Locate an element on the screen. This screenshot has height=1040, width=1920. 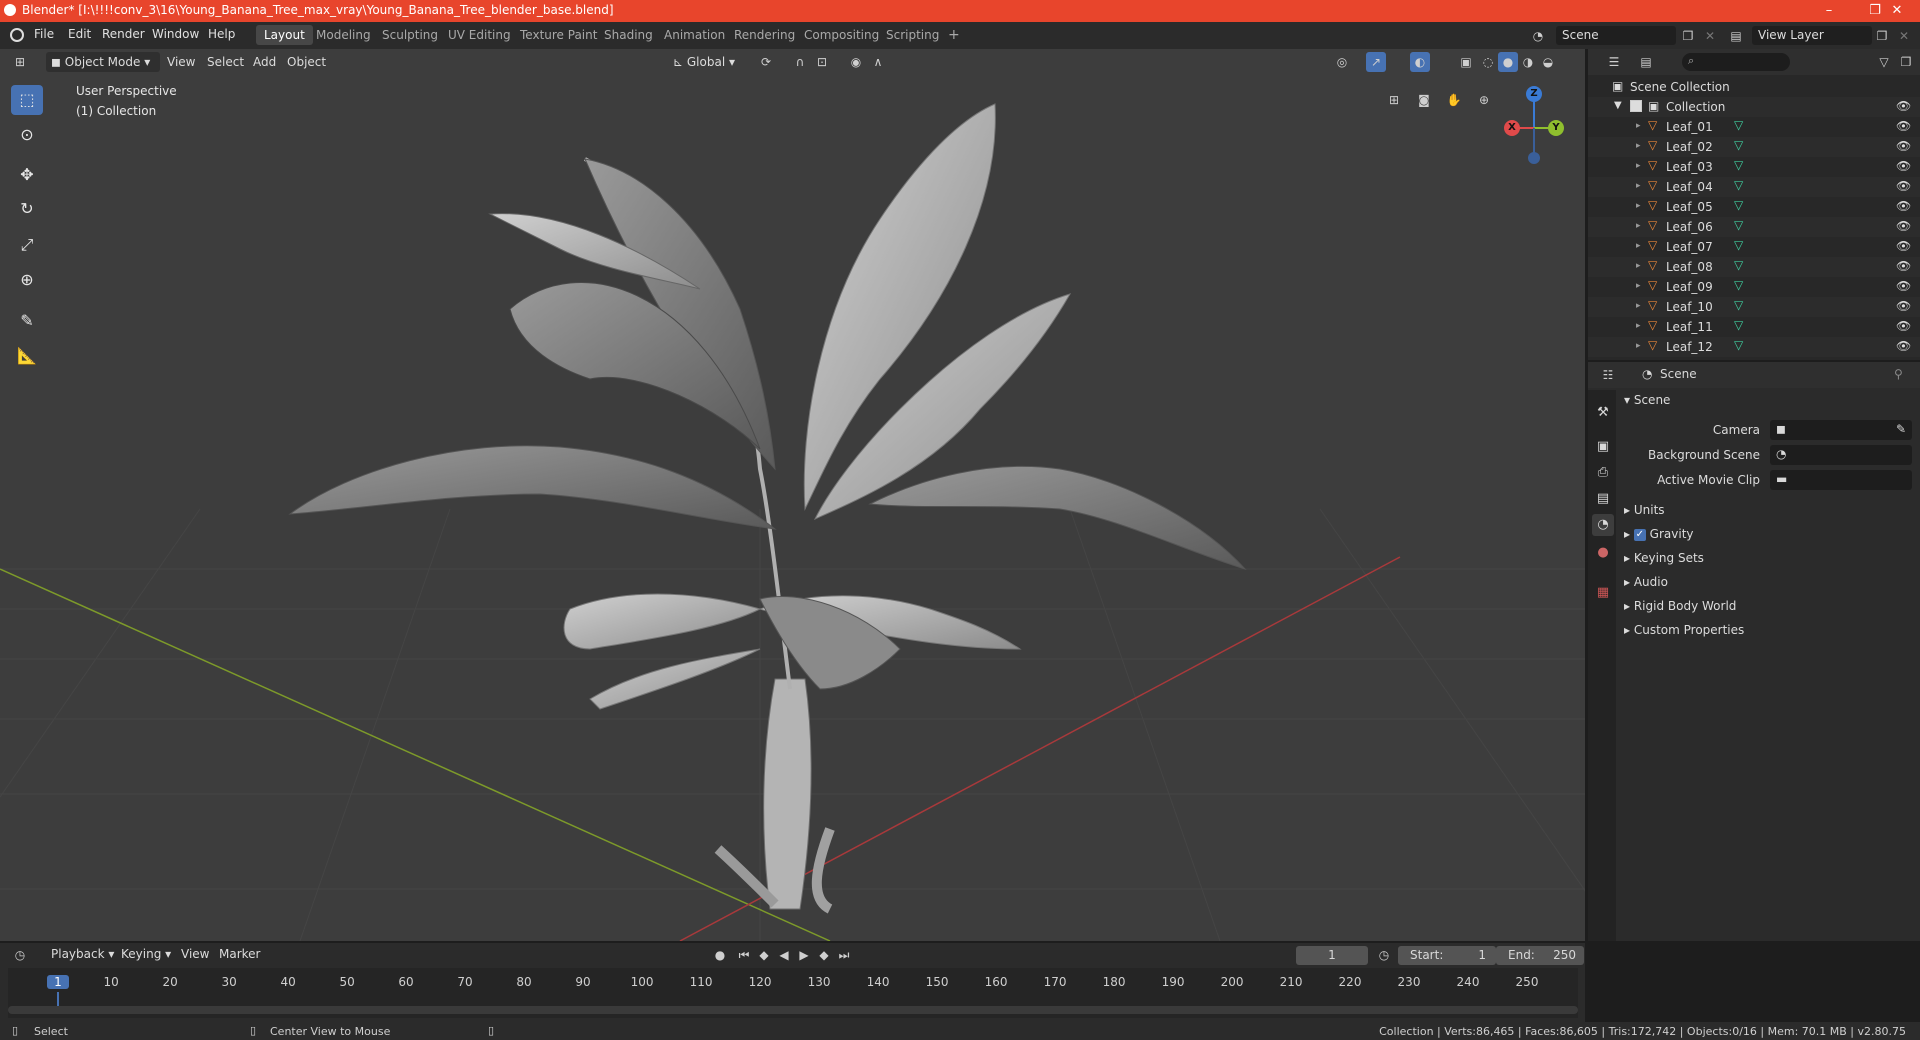
pan-hand-icon: ✋ is located at coordinates (1454, 100).